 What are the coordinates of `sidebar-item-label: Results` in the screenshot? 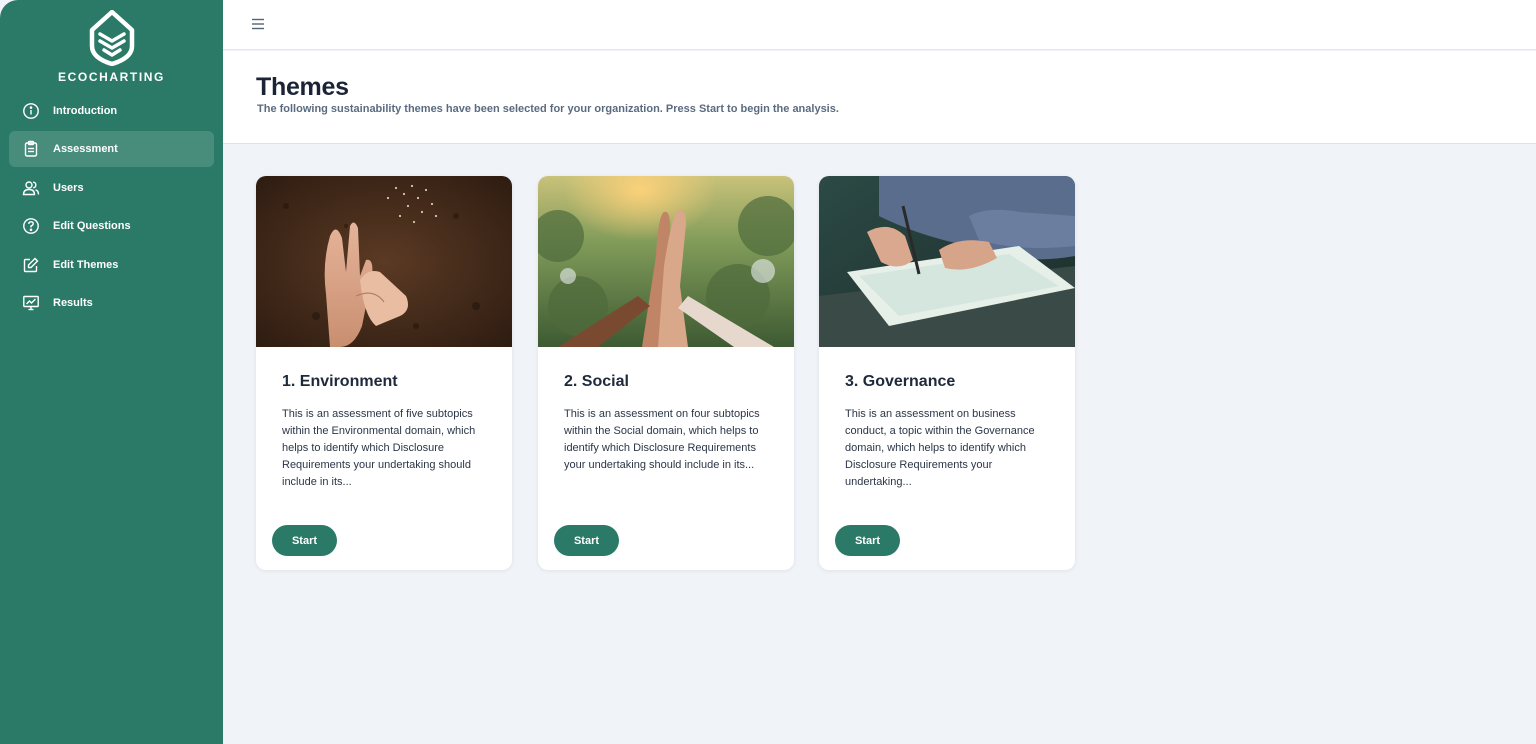 It's located at (73, 302).